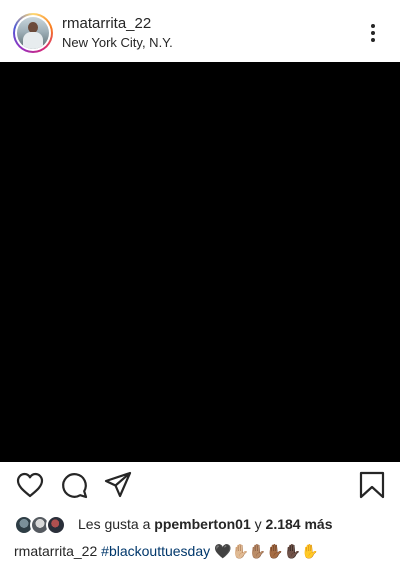 This screenshot has height=568, width=400. Describe the element at coordinates (106, 23) in the screenshot. I see `post-username: rmatarrita_22` at that location.